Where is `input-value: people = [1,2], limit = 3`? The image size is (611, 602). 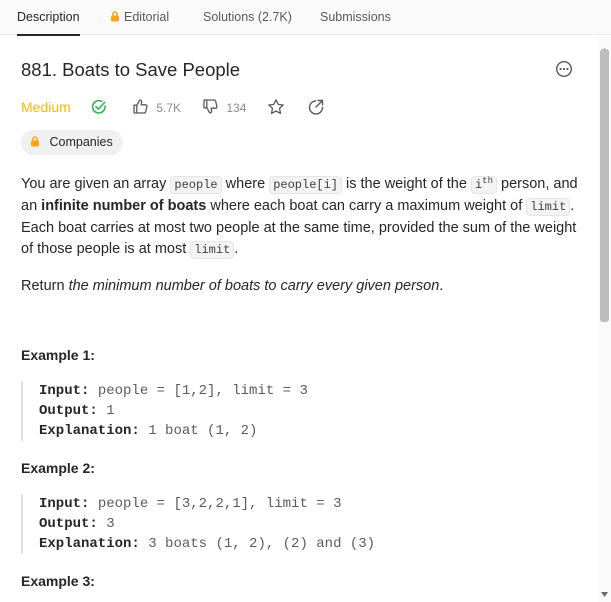 input-value: people = [1,2], limit = 3 is located at coordinates (202, 391).